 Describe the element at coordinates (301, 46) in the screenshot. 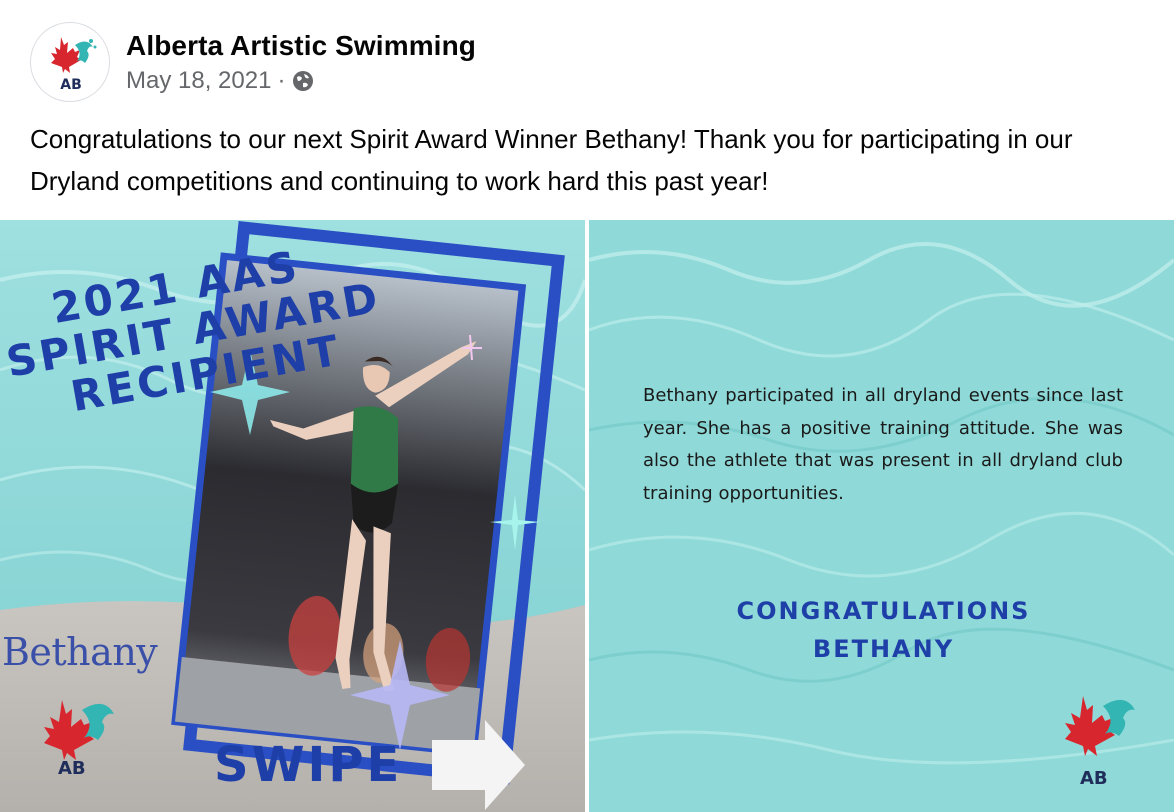

I see `page-name-link: Alberta Artistic Swimming` at that location.